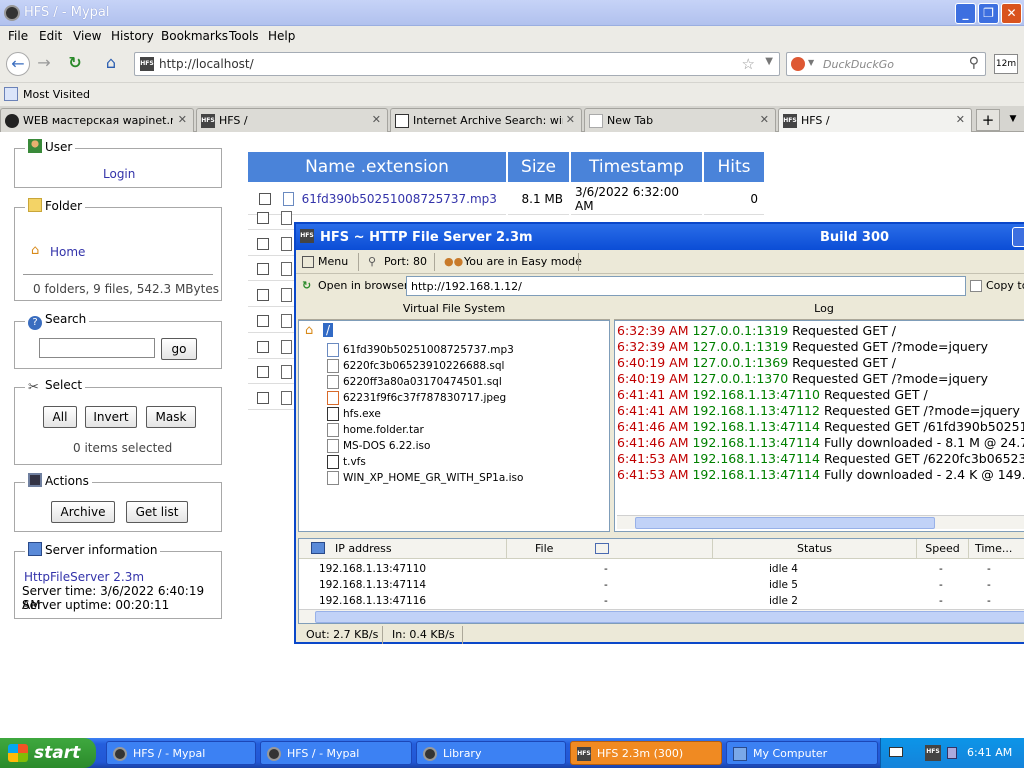 This screenshot has height=768, width=1024. Describe the element at coordinates (271, 281) in the screenshot. I see `row-divider` at that location.